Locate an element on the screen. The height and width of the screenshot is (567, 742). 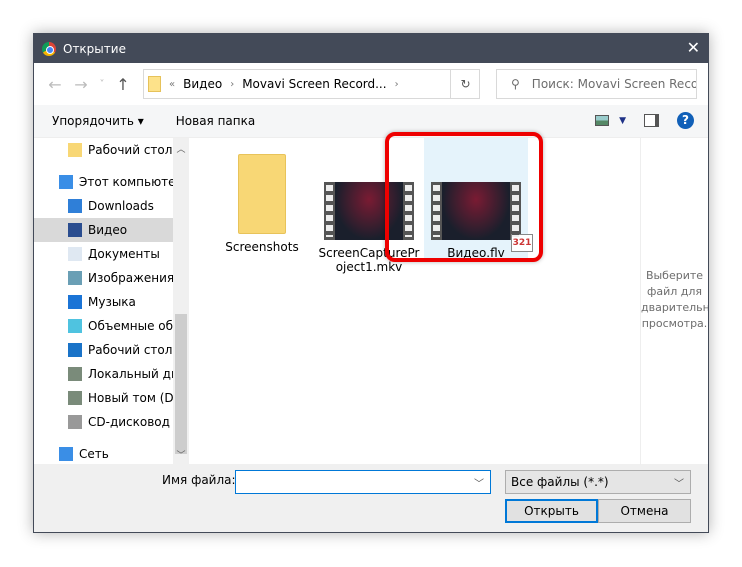
sidebar-item-label: Музыка is located at coordinates (112, 302).